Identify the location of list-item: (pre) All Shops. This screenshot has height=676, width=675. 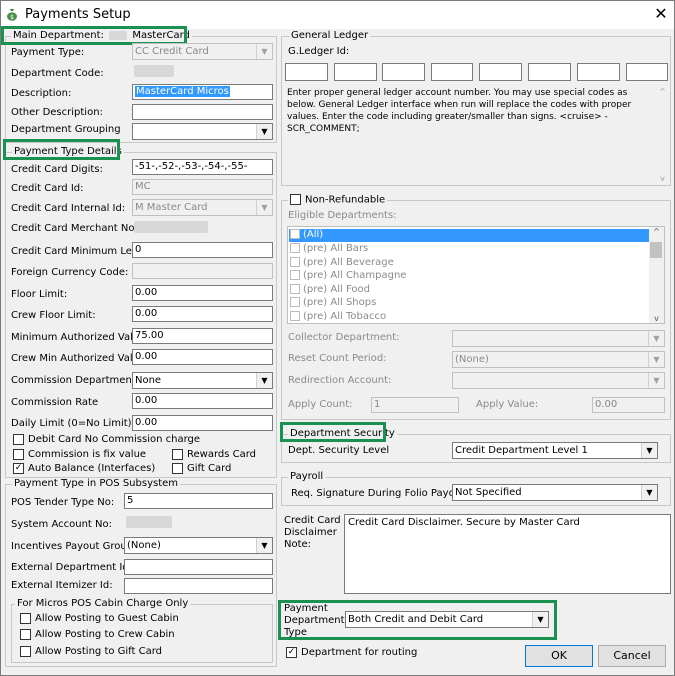
(333, 303).